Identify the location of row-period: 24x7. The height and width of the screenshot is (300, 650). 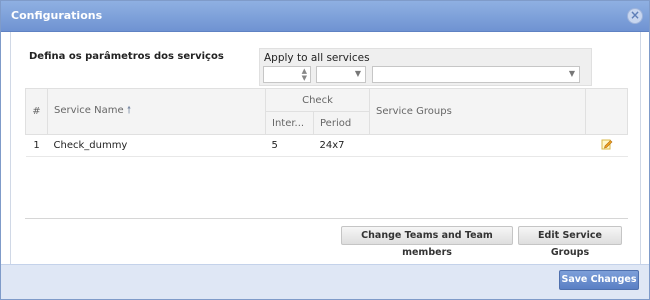
(341, 145).